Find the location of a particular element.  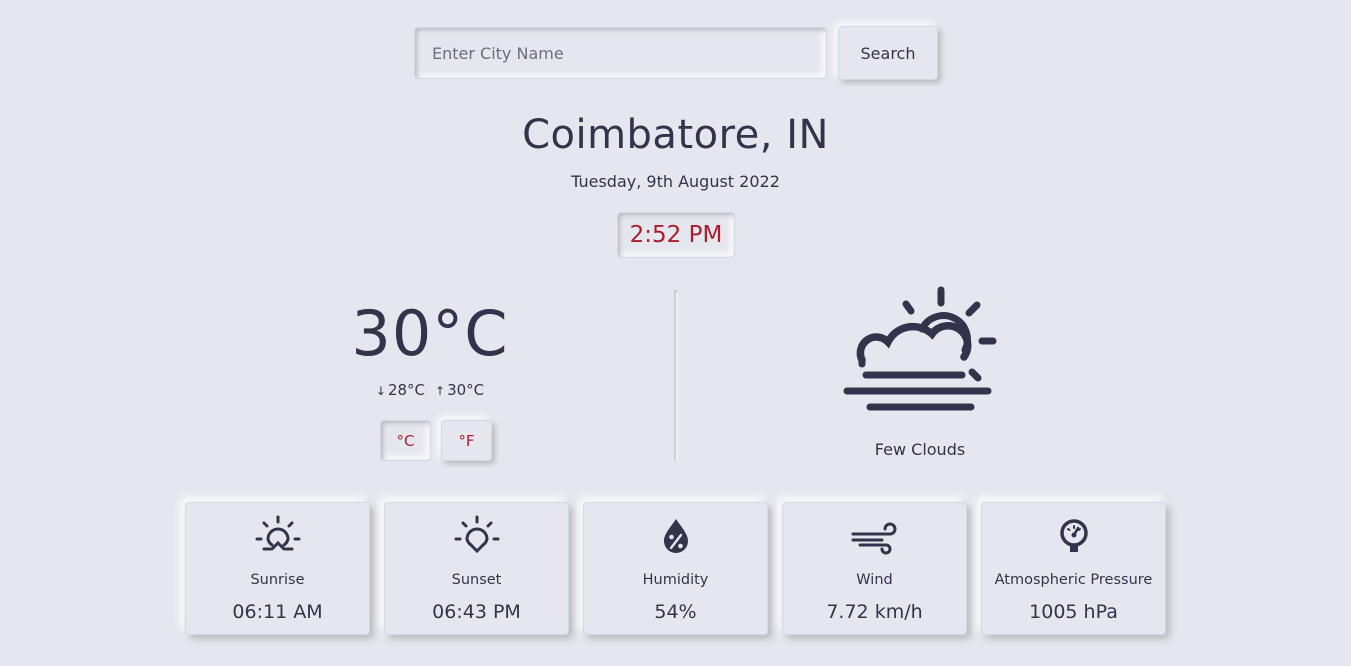

celsius-button: °C is located at coordinates (405, 440).